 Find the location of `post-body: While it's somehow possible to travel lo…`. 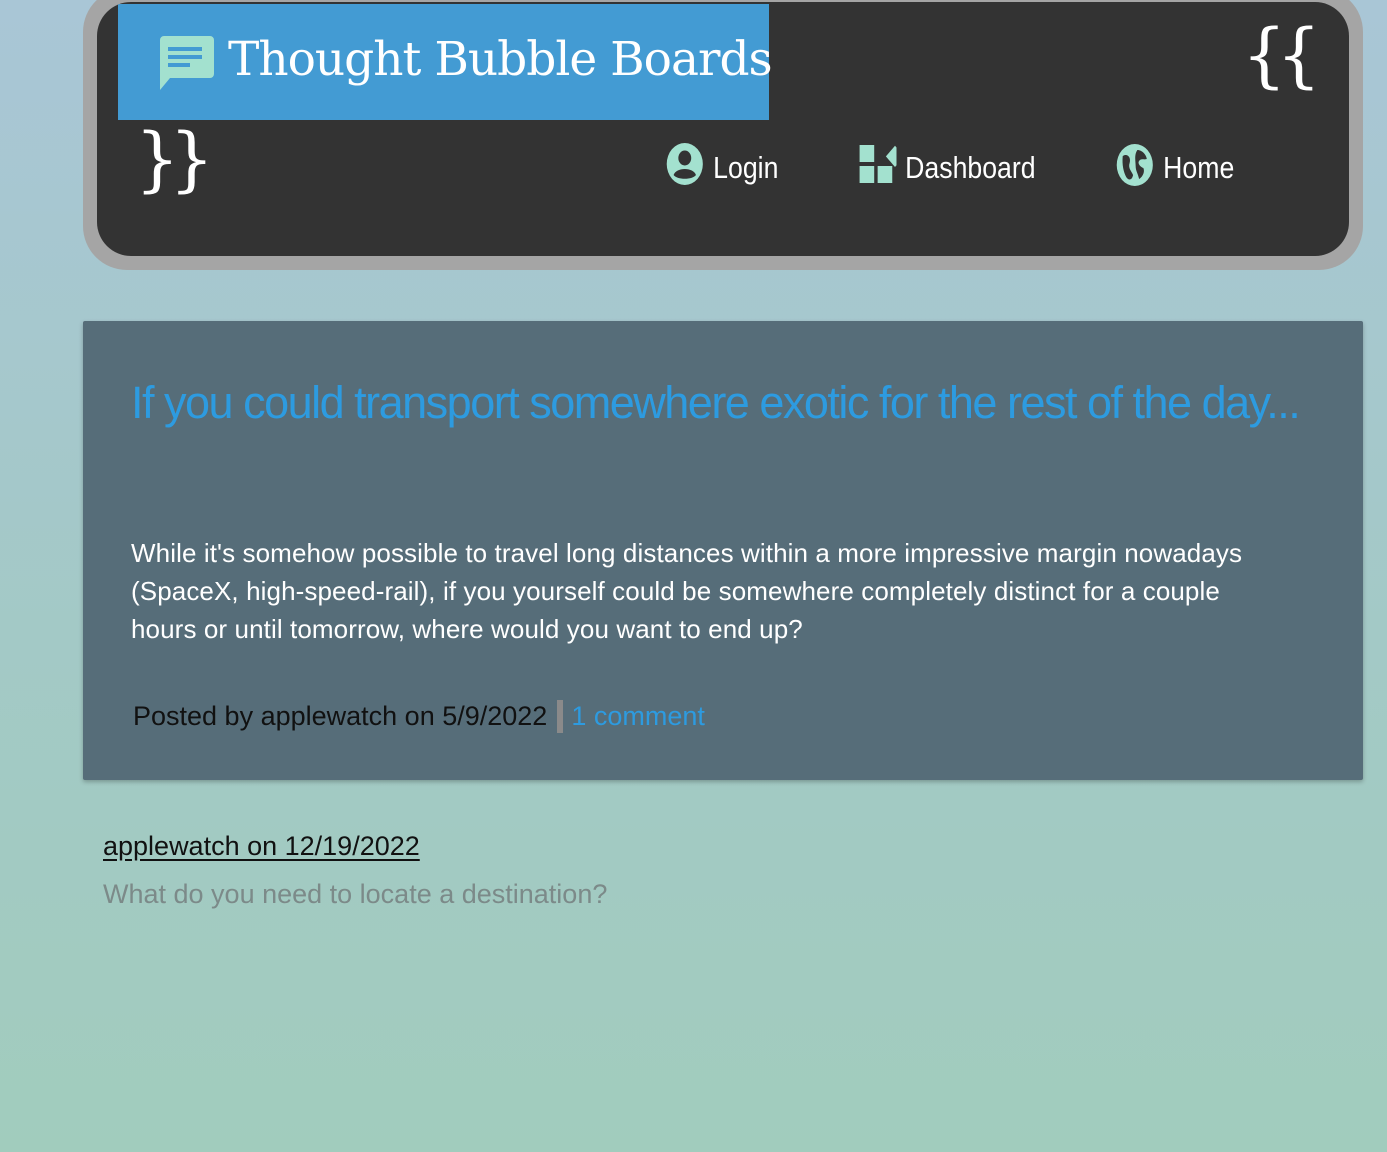

post-body: While it's somehow possible to travel lo… is located at coordinates (687, 591).